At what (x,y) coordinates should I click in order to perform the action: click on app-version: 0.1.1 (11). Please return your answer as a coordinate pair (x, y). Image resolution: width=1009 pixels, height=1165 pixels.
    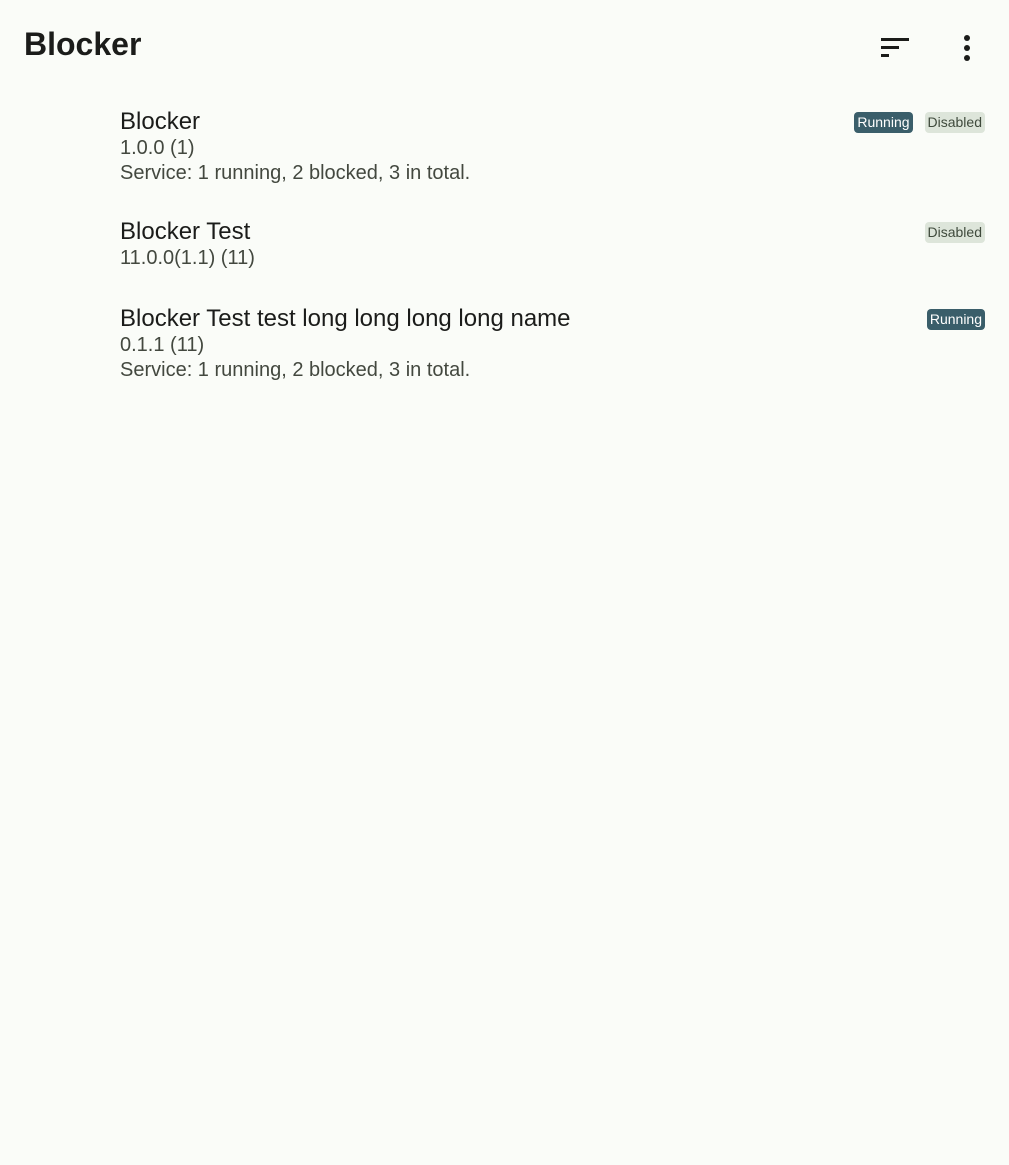
    Looking at the image, I should click on (162, 345).